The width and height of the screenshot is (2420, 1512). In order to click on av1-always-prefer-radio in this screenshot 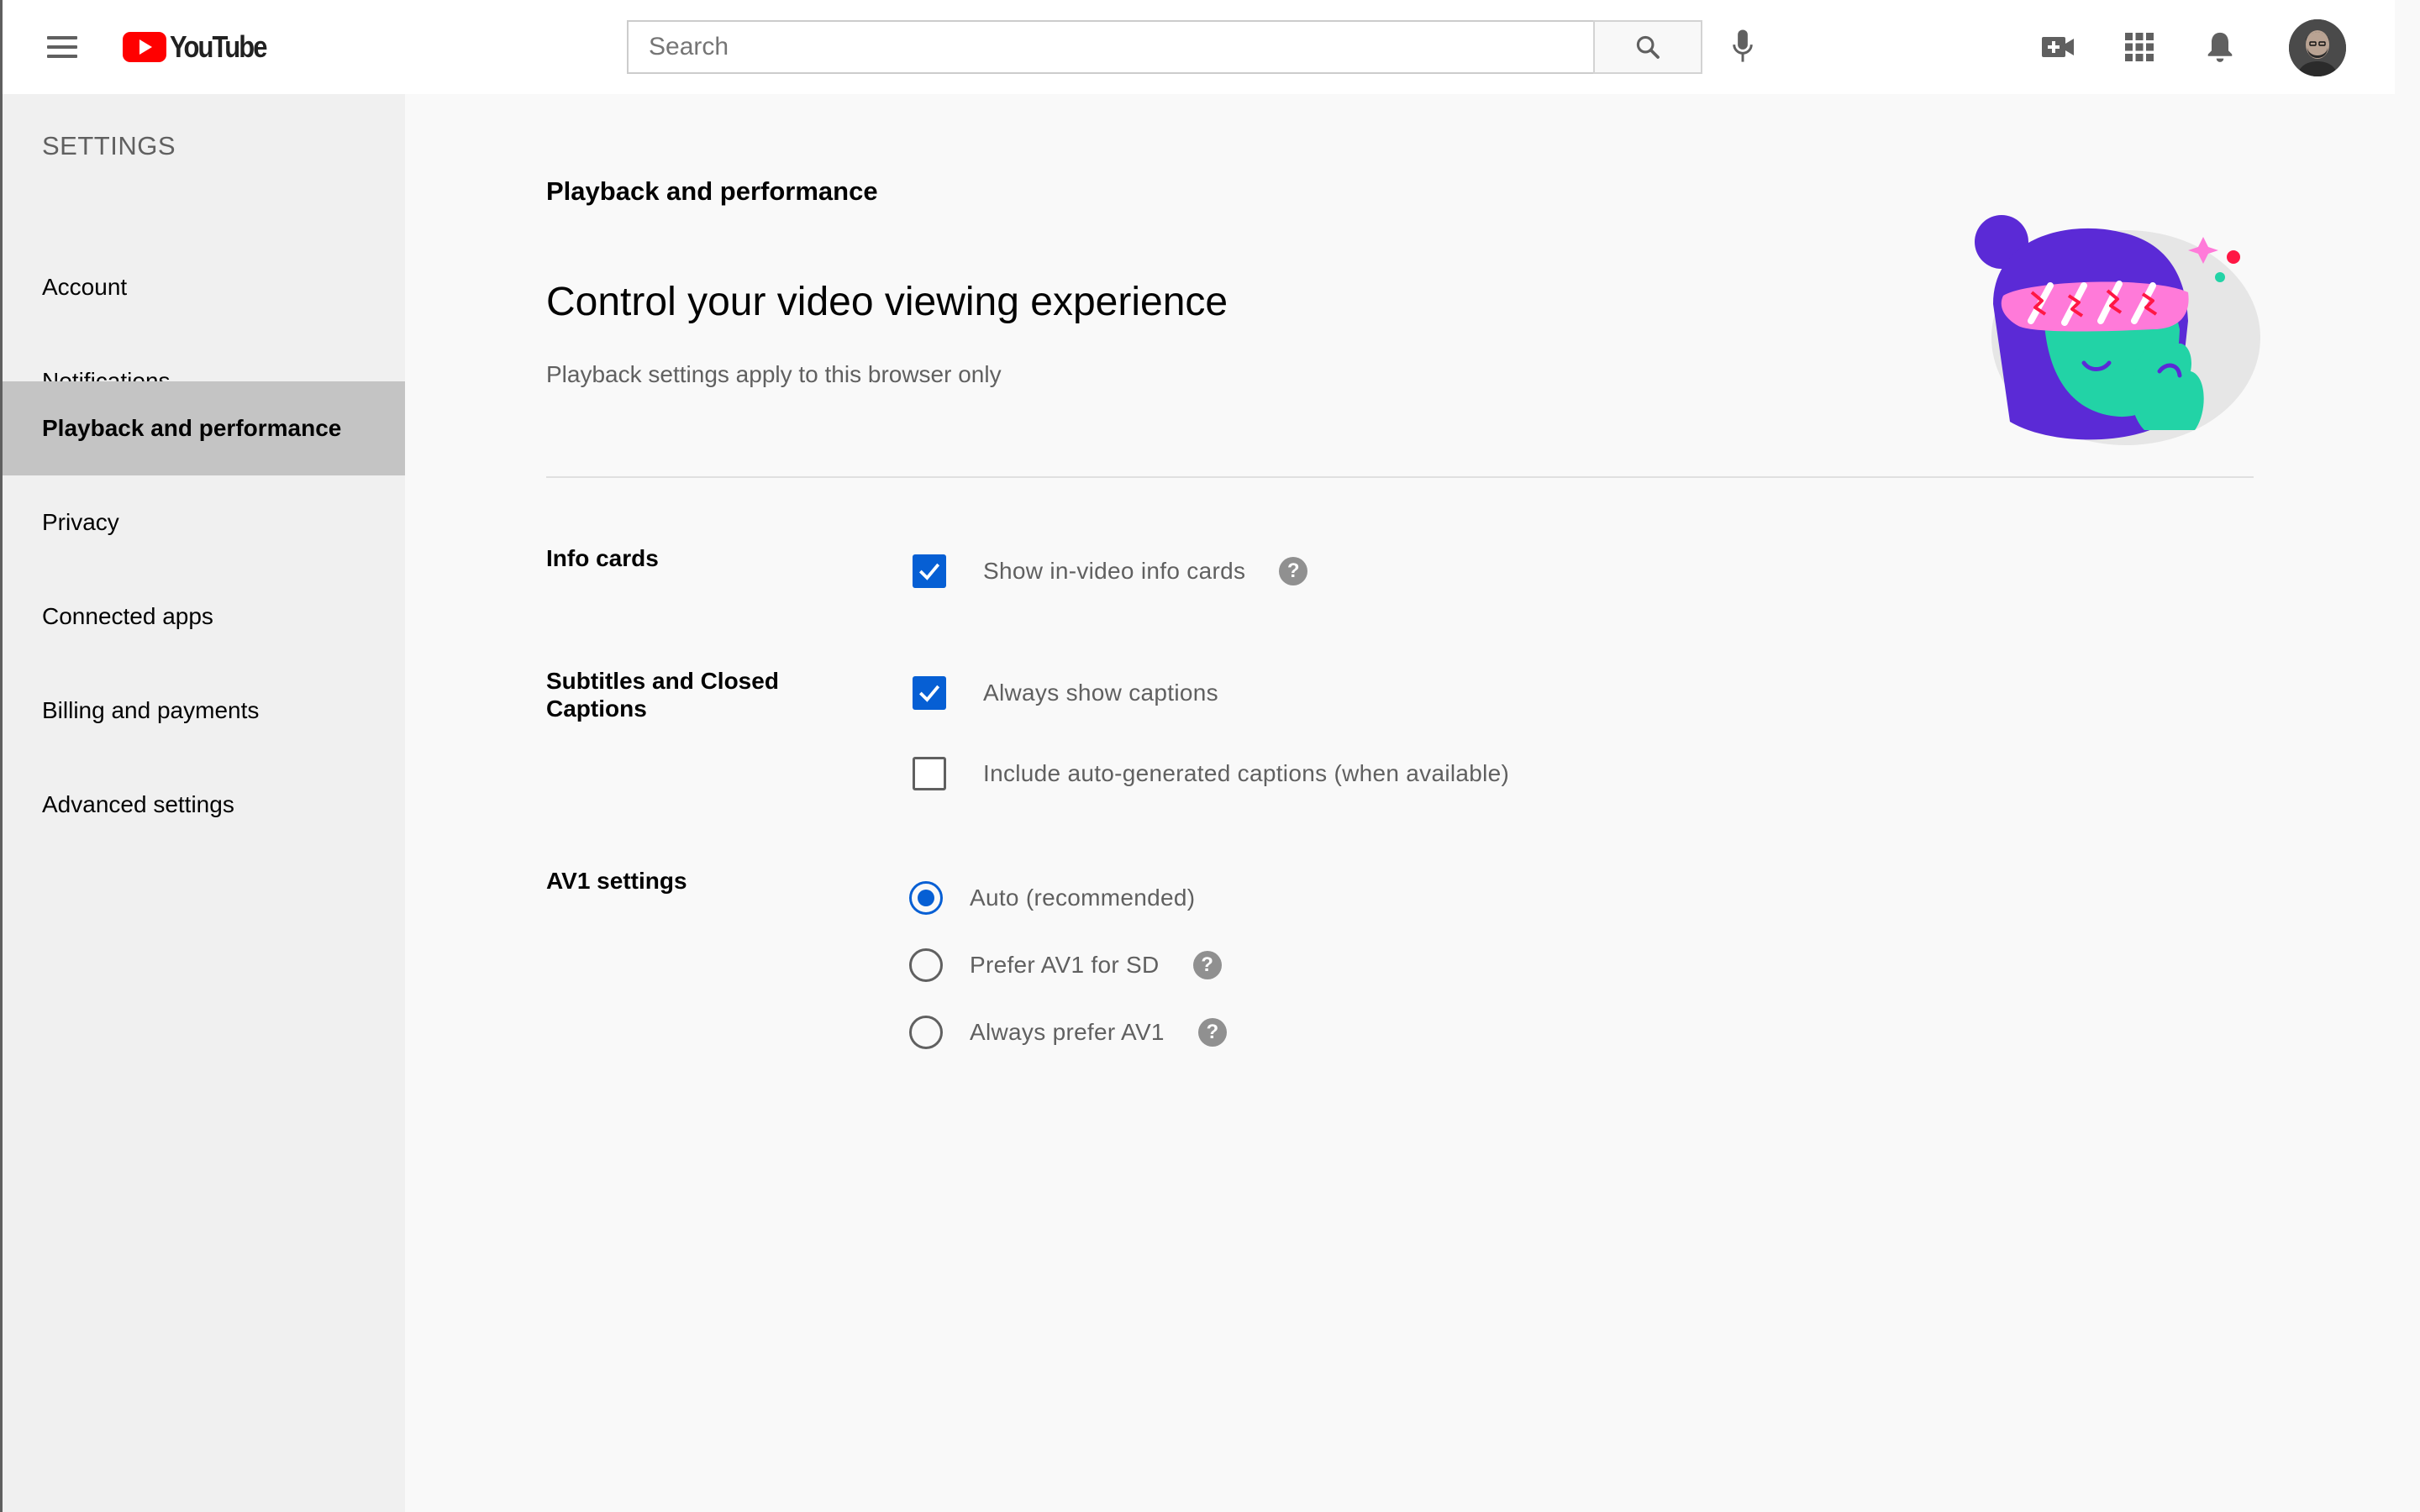, I will do `click(926, 1032)`.